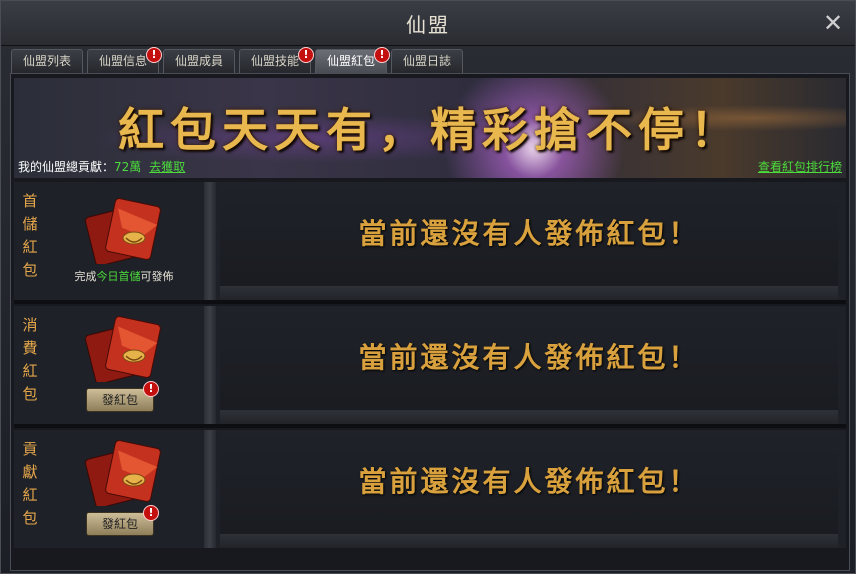 The height and width of the screenshot is (574, 856). Describe the element at coordinates (128, 167) in the screenshot. I see `contribution-value: 72萬` at that location.